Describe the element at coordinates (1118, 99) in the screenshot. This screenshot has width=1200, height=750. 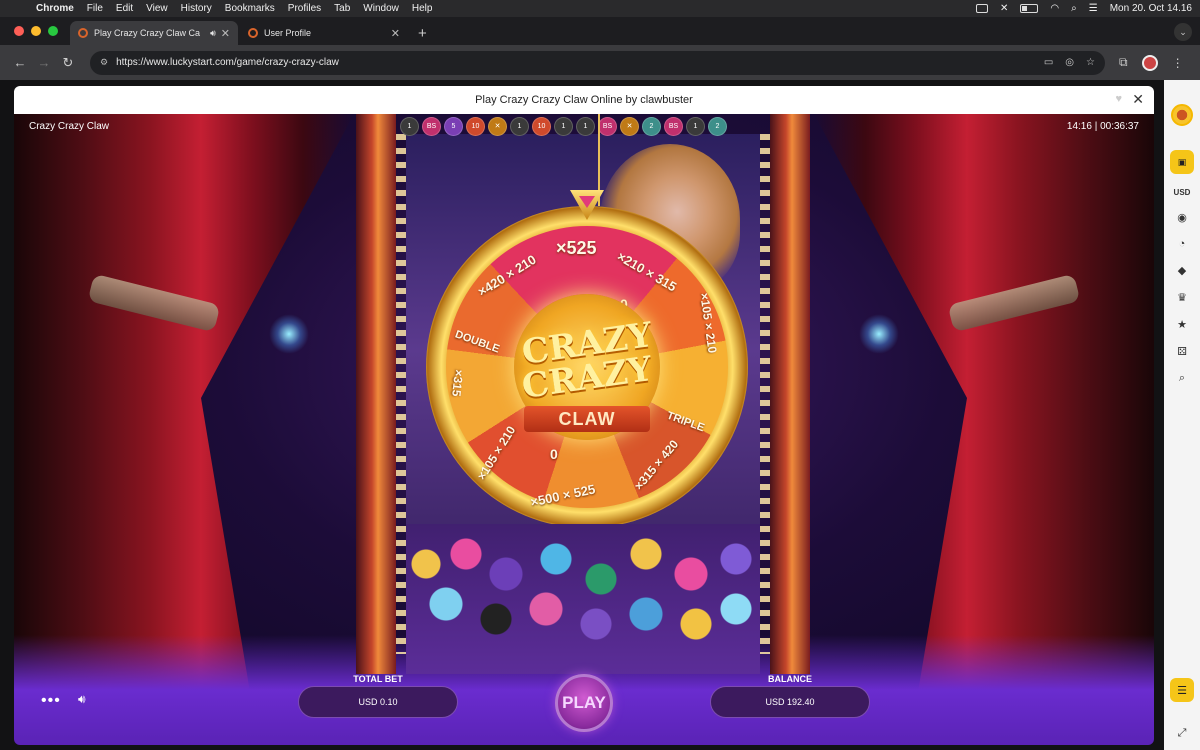
I see `favorite-heart-icon: ♥` at that location.